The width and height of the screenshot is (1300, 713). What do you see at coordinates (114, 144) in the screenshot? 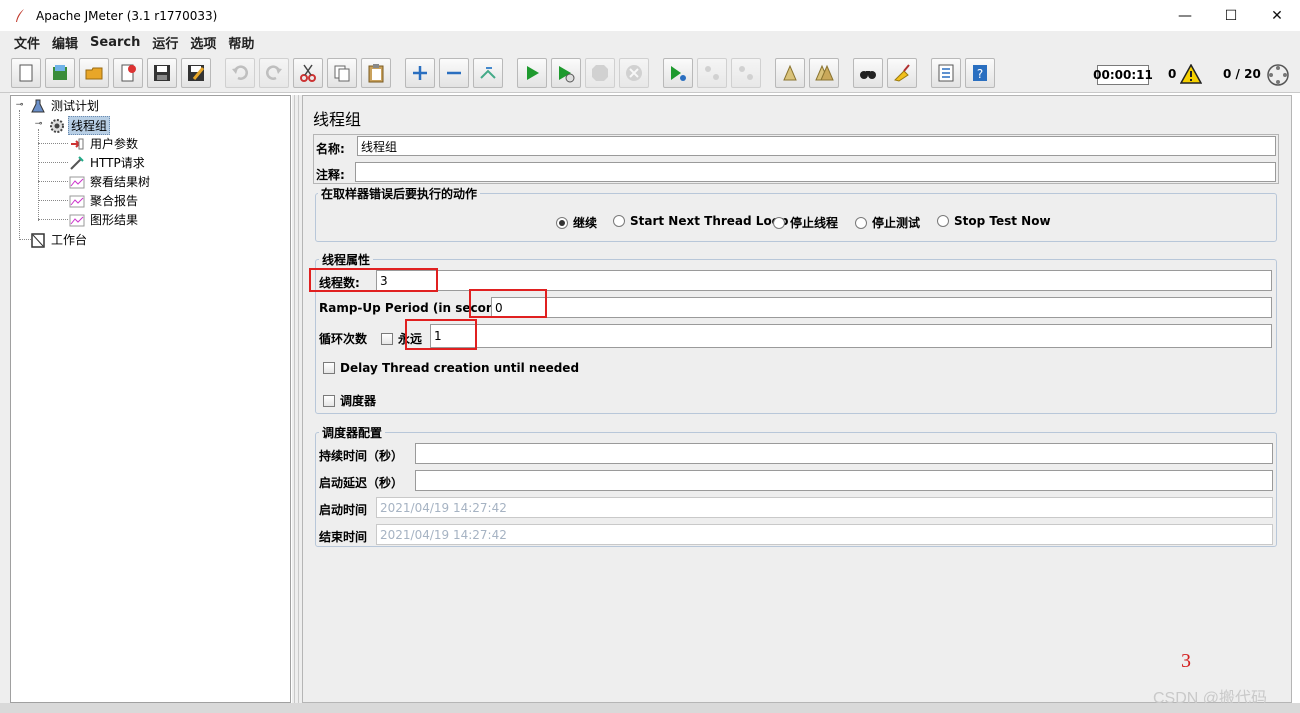
I see `tree-node-label: 用户参数` at bounding box center [114, 144].